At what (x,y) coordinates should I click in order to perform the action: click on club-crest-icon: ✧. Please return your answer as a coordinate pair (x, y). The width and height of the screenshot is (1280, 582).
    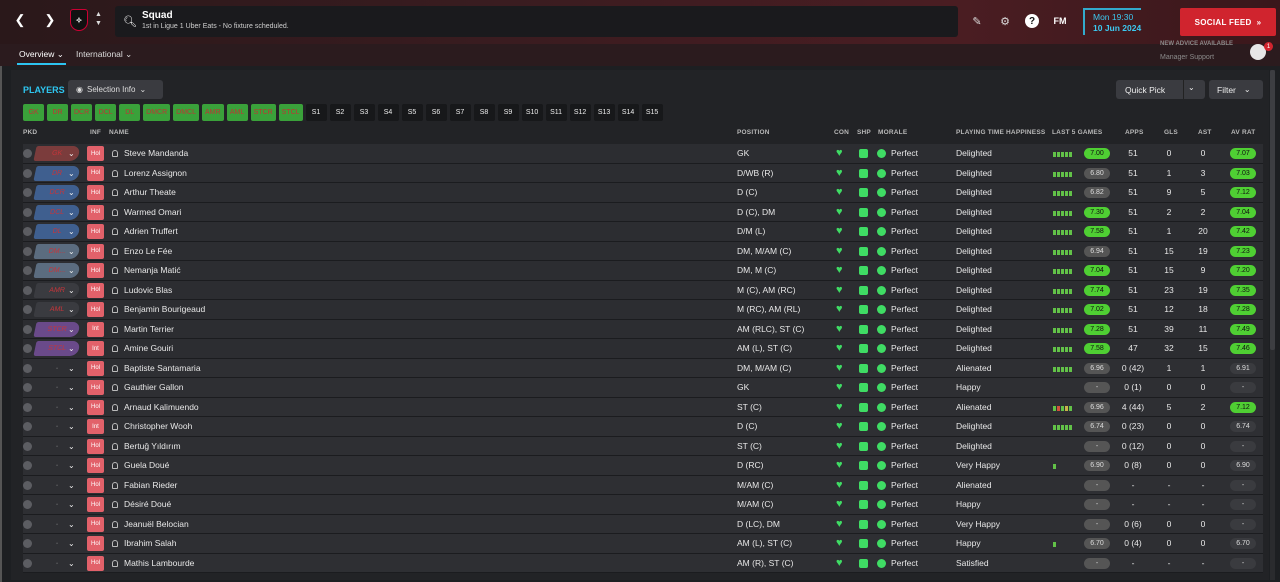
    Looking at the image, I should click on (79, 20).